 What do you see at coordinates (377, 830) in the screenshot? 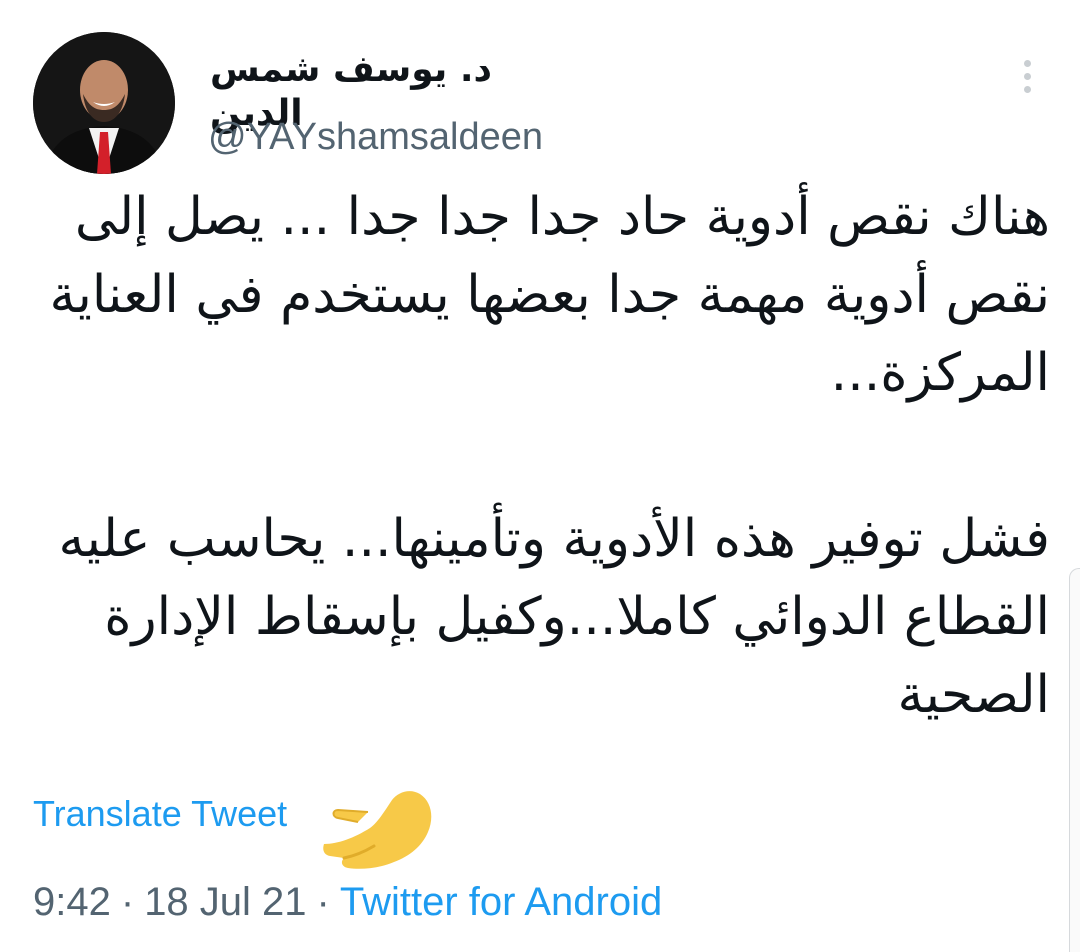
I see `pointing-hand-icon` at bounding box center [377, 830].